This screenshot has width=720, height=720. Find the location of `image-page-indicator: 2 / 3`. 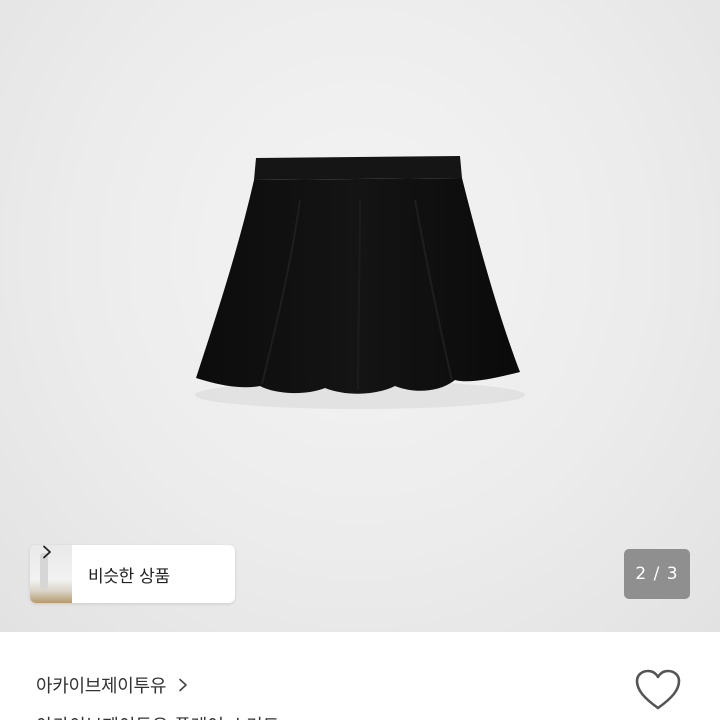

image-page-indicator: 2 / 3 is located at coordinates (657, 574).